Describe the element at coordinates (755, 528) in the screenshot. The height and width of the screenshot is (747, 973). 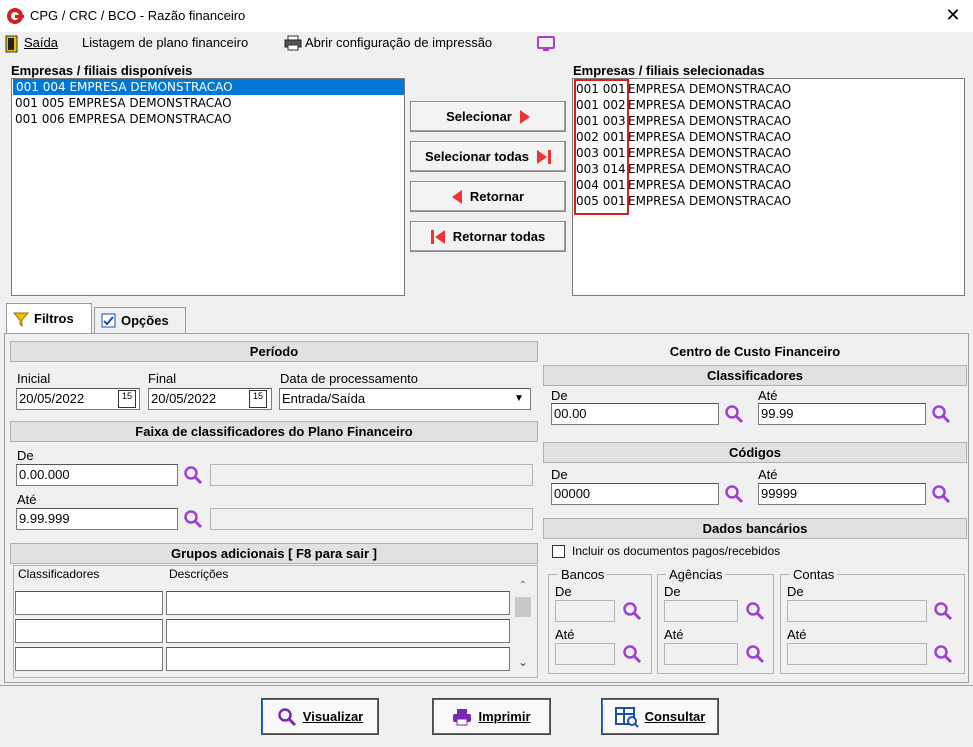
I see `bank-title: Dados bancários` at that location.